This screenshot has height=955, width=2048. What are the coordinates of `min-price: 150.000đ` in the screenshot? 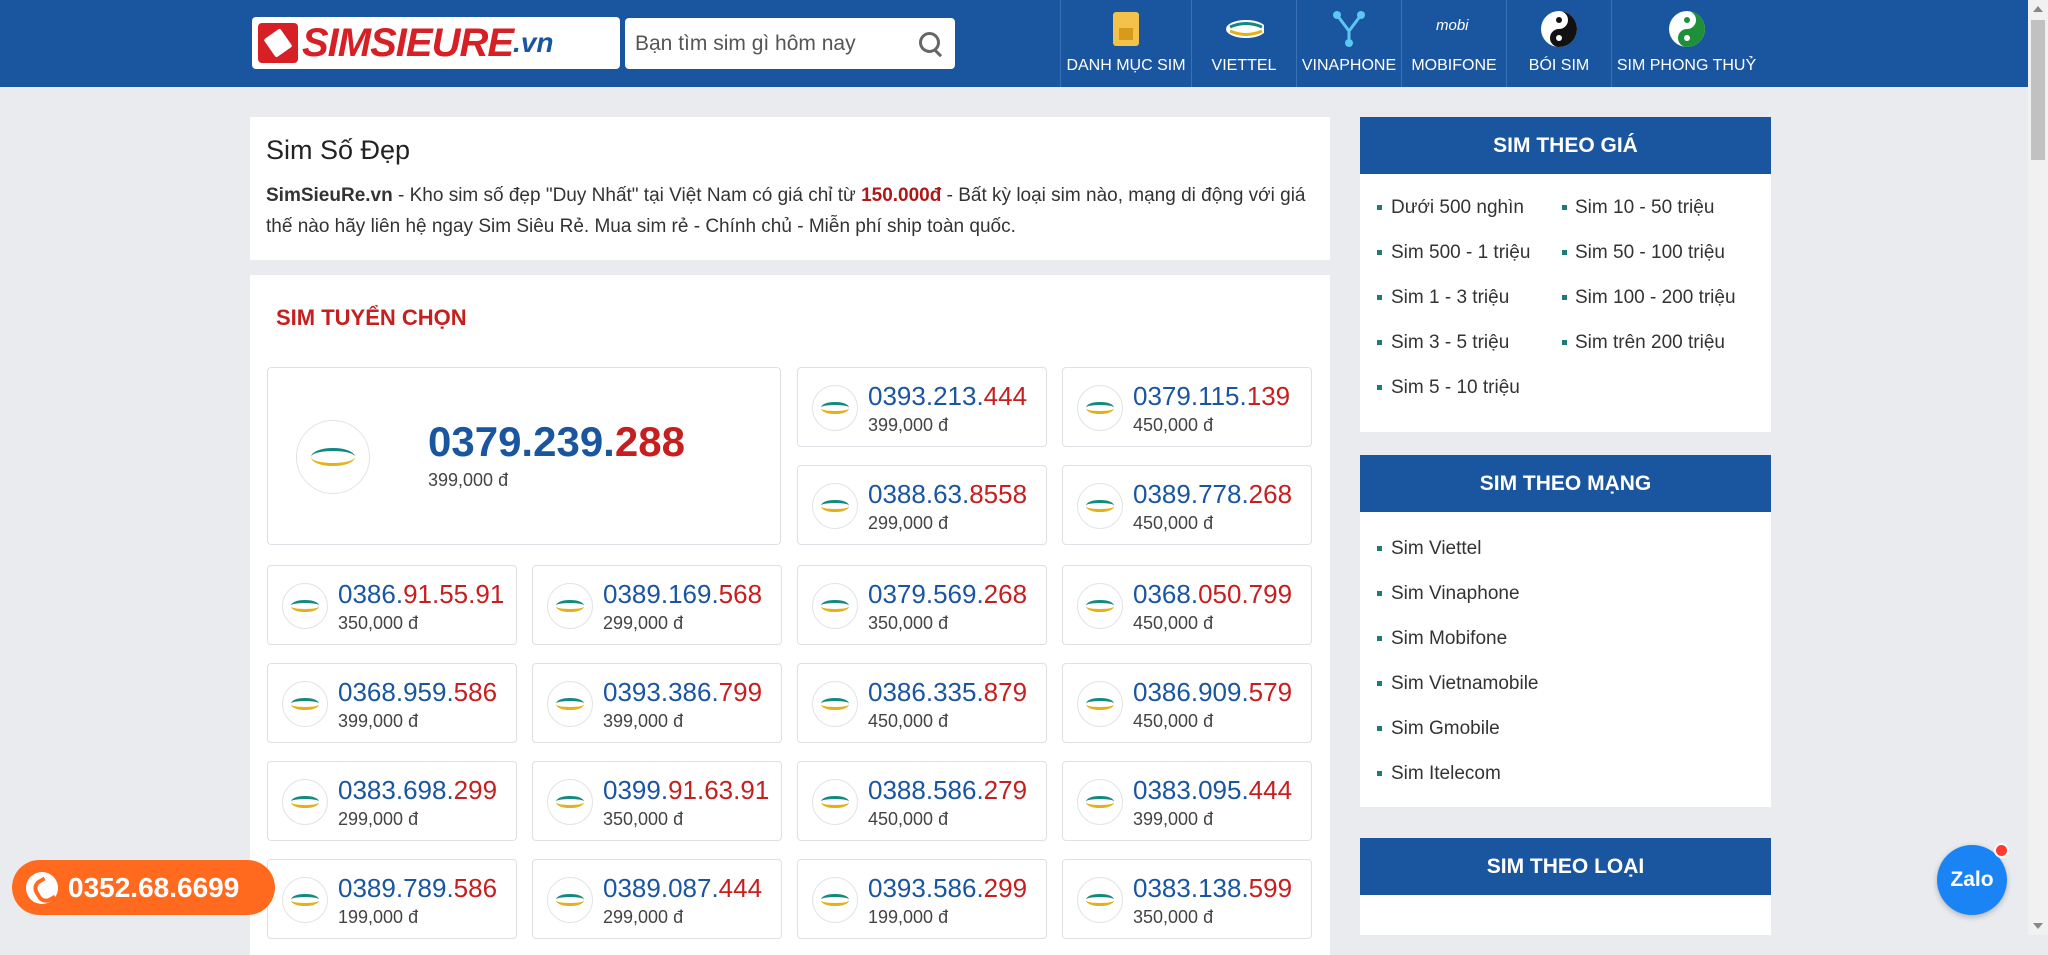 It's located at (901, 195).